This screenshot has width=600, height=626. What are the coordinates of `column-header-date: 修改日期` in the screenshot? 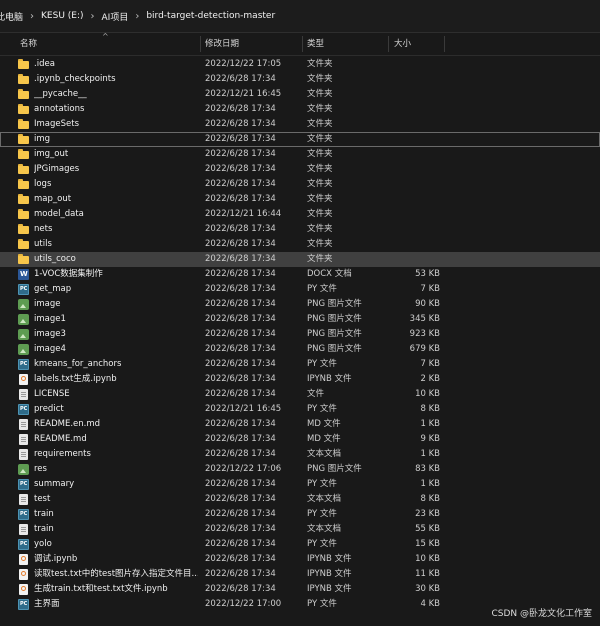 It's located at (253, 44).